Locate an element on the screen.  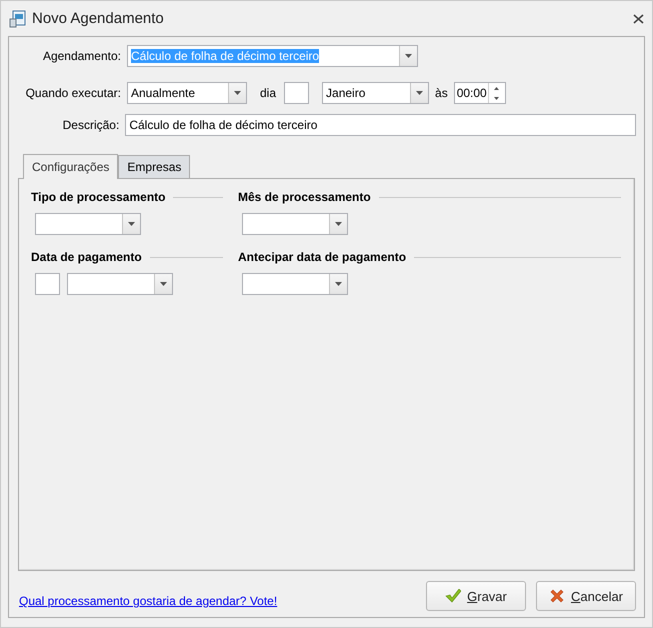
section-title: Tipo de processamento is located at coordinates (98, 197).